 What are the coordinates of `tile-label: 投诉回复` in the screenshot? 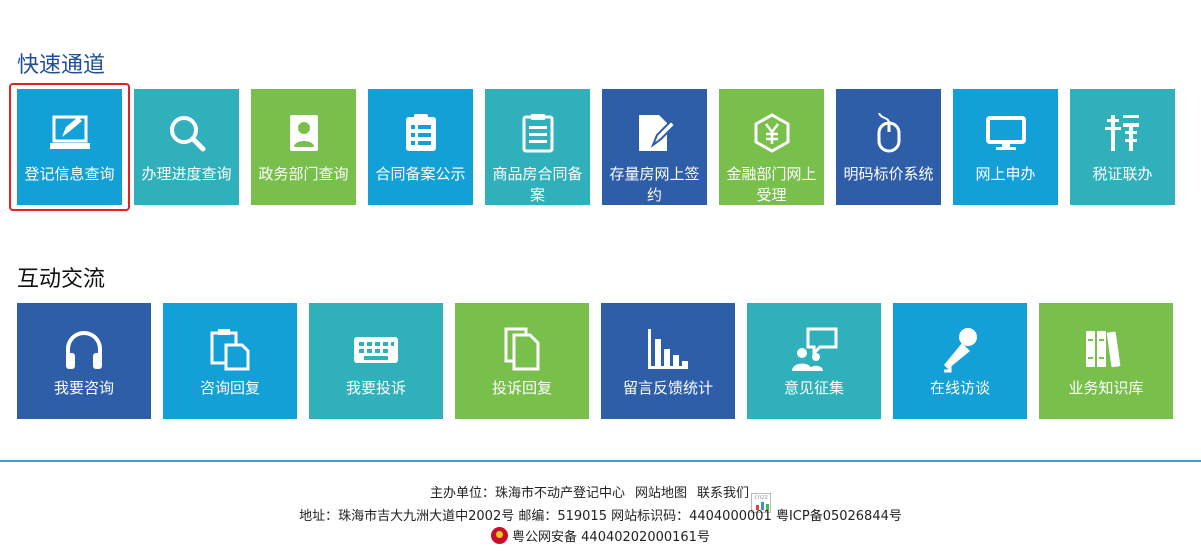 It's located at (521, 388).